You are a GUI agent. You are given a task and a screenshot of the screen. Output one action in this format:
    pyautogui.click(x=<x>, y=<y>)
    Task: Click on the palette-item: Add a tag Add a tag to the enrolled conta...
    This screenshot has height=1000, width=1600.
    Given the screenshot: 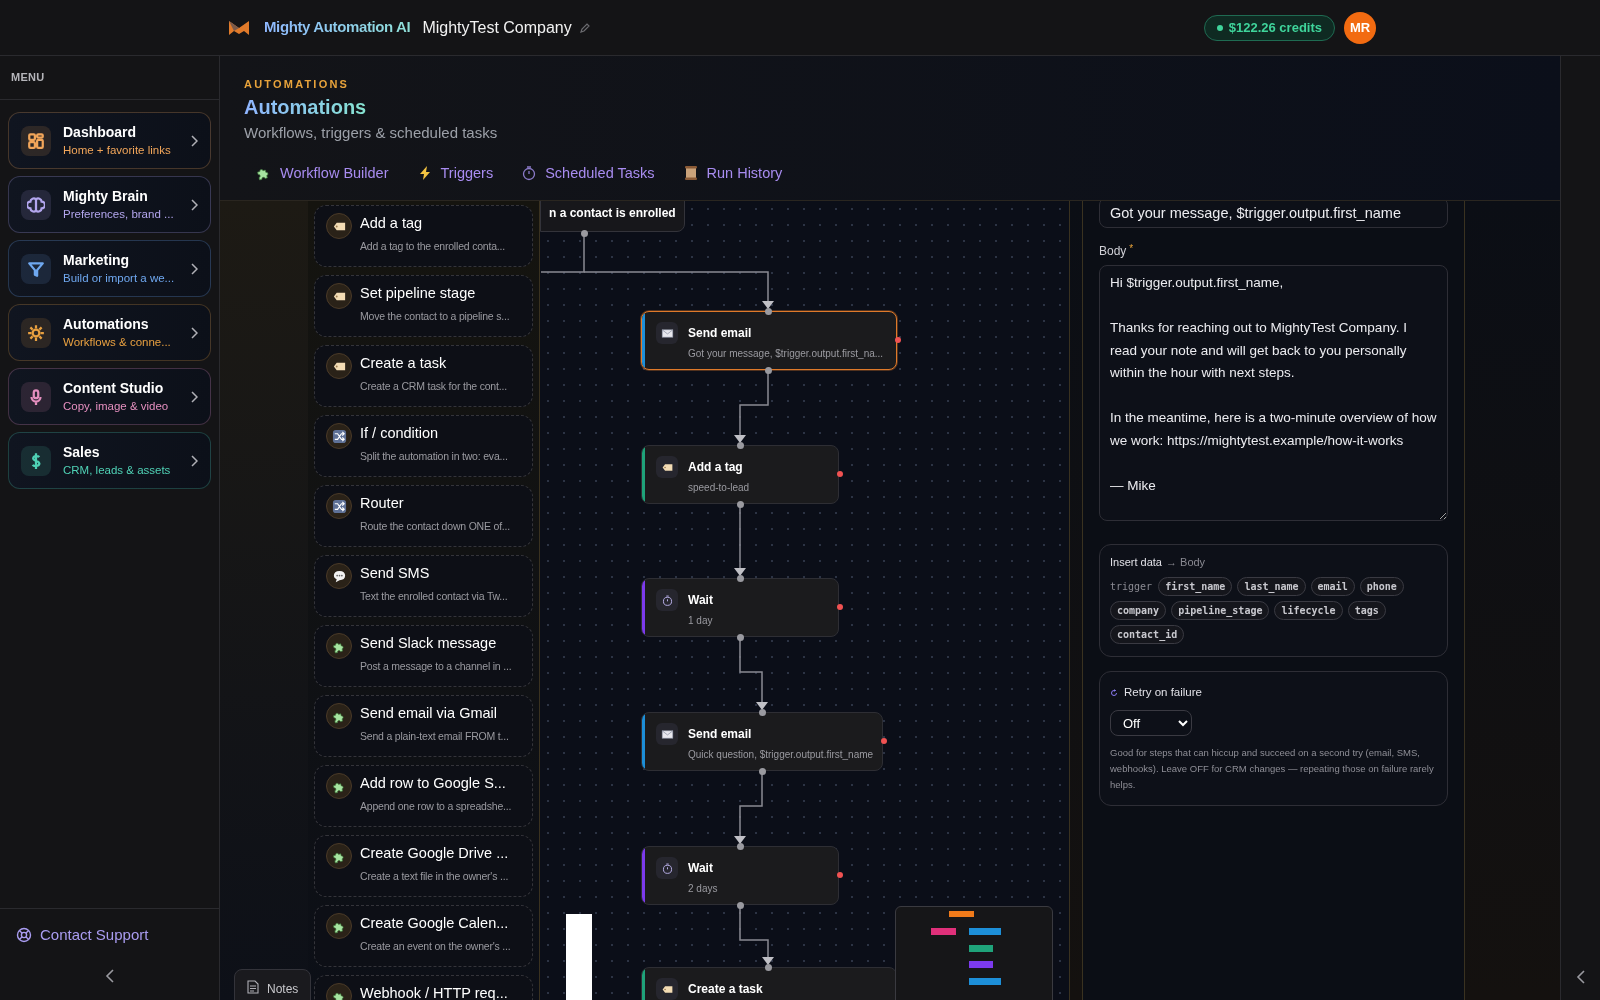 What is the action you would take?
    pyautogui.click(x=423, y=236)
    